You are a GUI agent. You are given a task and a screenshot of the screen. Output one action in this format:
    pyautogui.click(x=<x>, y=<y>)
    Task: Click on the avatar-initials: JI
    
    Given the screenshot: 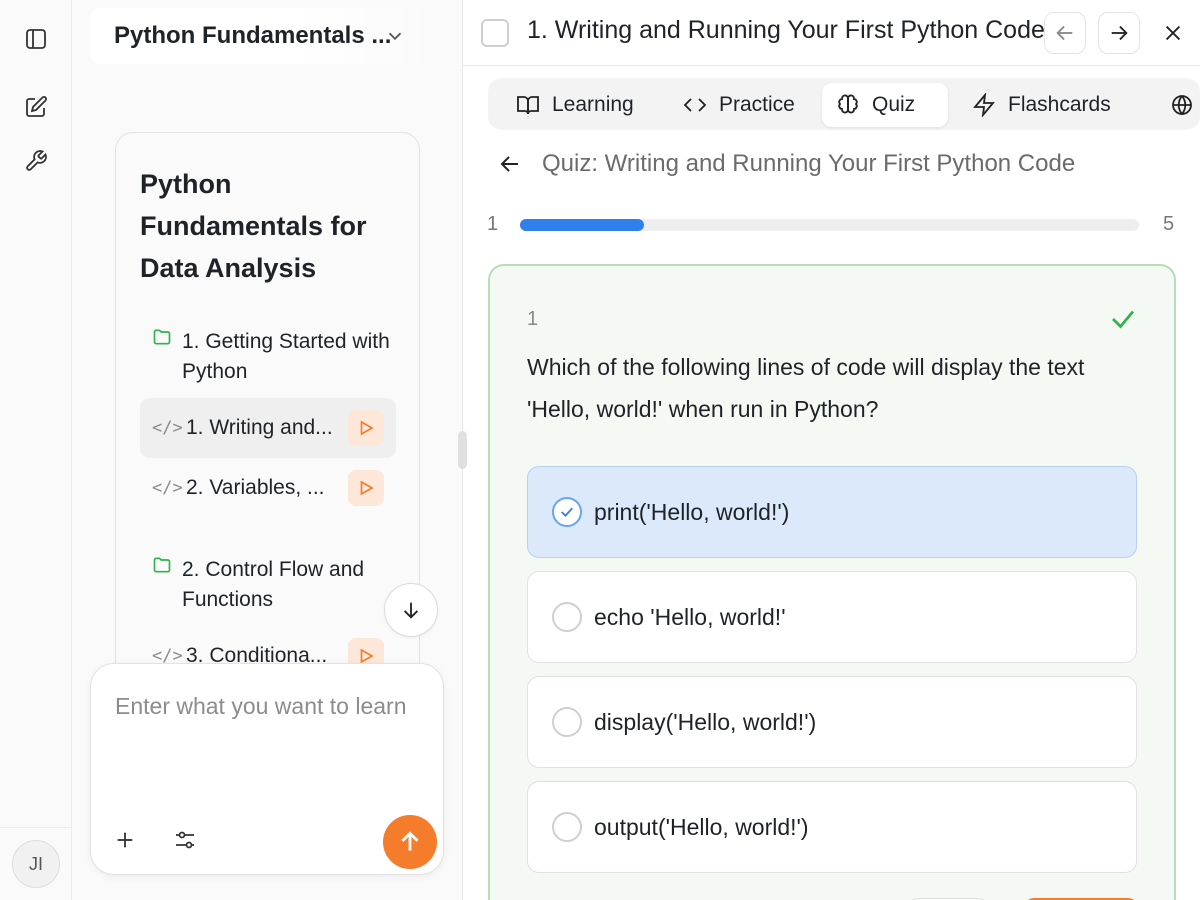 What is the action you would take?
    pyautogui.click(x=35, y=863)
    